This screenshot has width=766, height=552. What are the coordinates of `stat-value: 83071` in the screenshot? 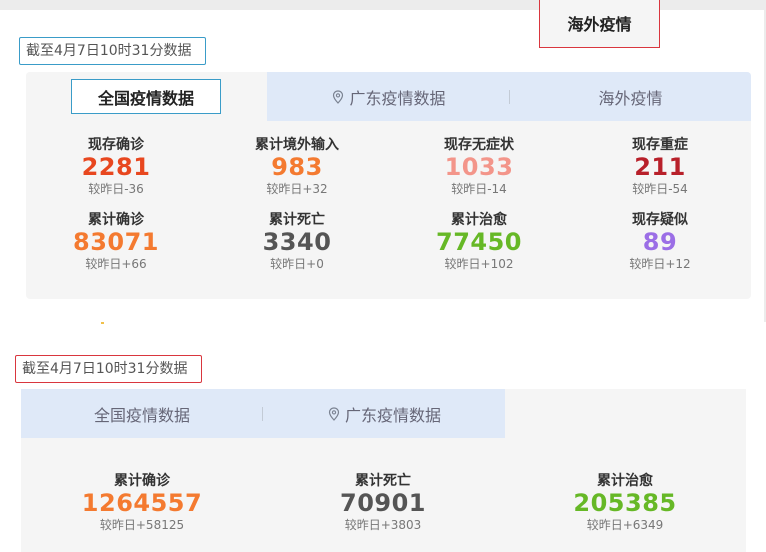 It's located at (116, 242).